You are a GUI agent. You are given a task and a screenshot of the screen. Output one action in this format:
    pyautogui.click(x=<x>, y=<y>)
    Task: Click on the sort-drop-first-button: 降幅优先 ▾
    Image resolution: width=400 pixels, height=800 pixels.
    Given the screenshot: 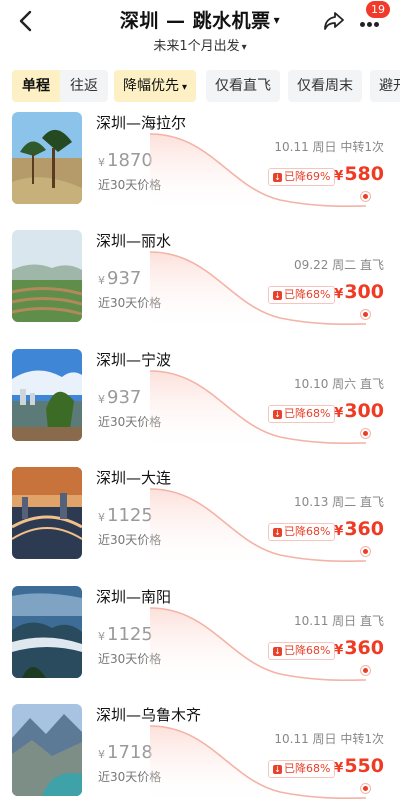 What is the action you would take?
    pyautogui.click(x=155, y=86)
    